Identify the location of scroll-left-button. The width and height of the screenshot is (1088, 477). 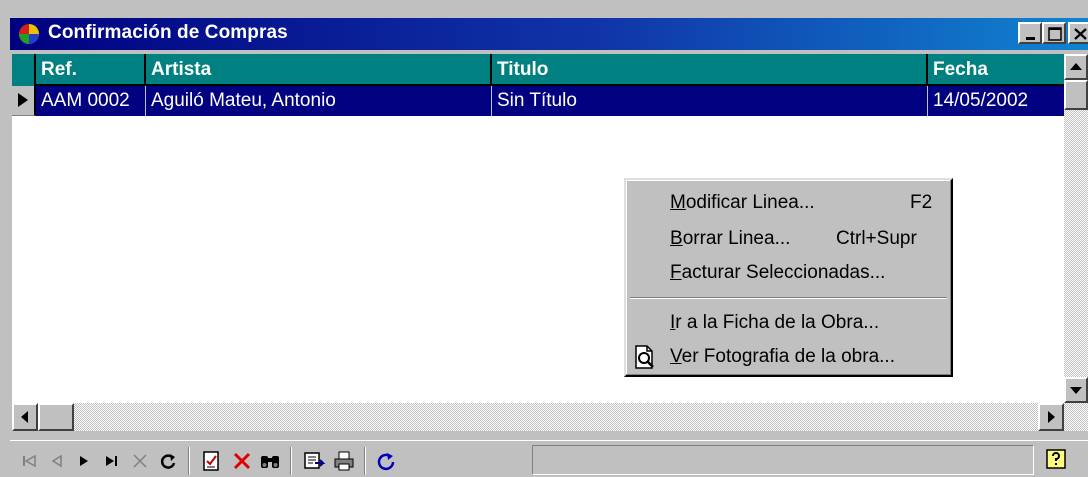
(25, 417).